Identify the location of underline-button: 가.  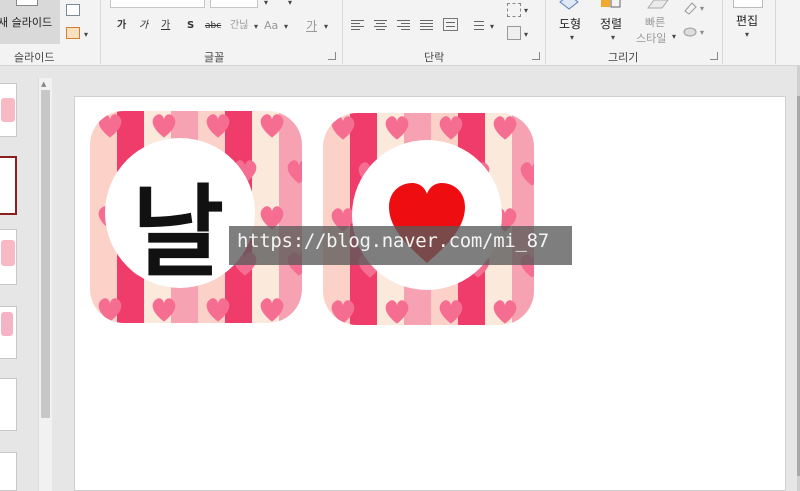
(165, 26).